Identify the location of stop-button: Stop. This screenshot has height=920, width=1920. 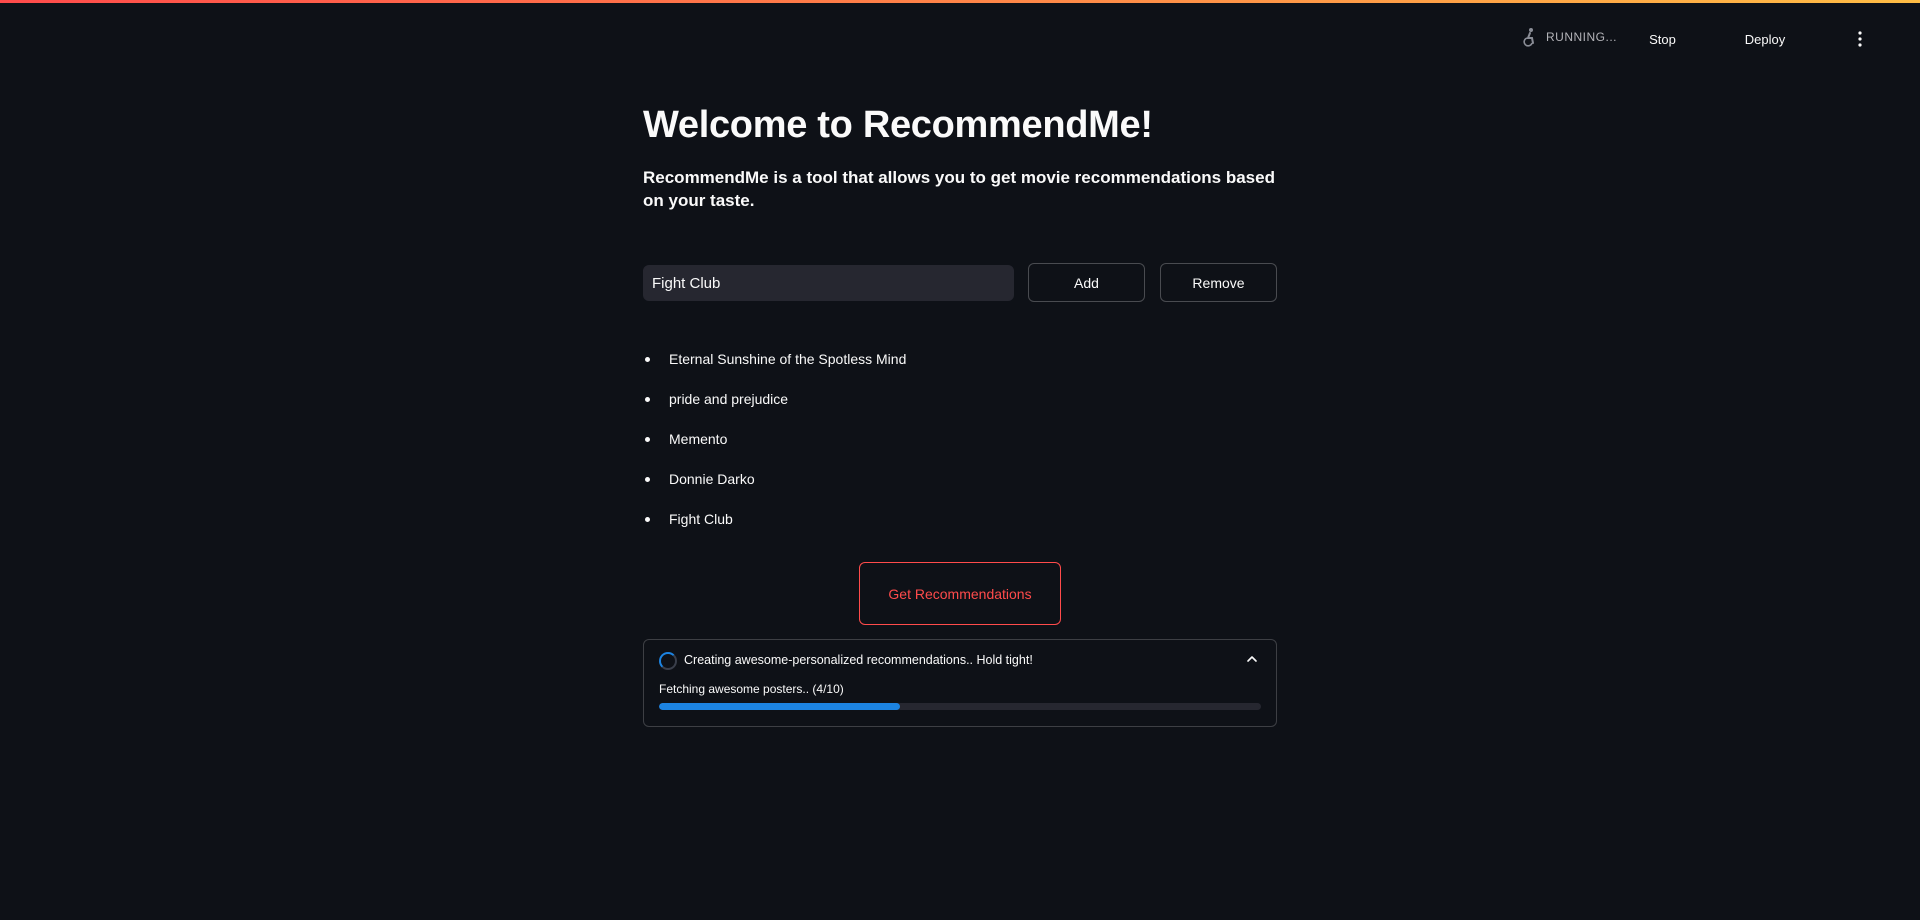
(1662, 39).